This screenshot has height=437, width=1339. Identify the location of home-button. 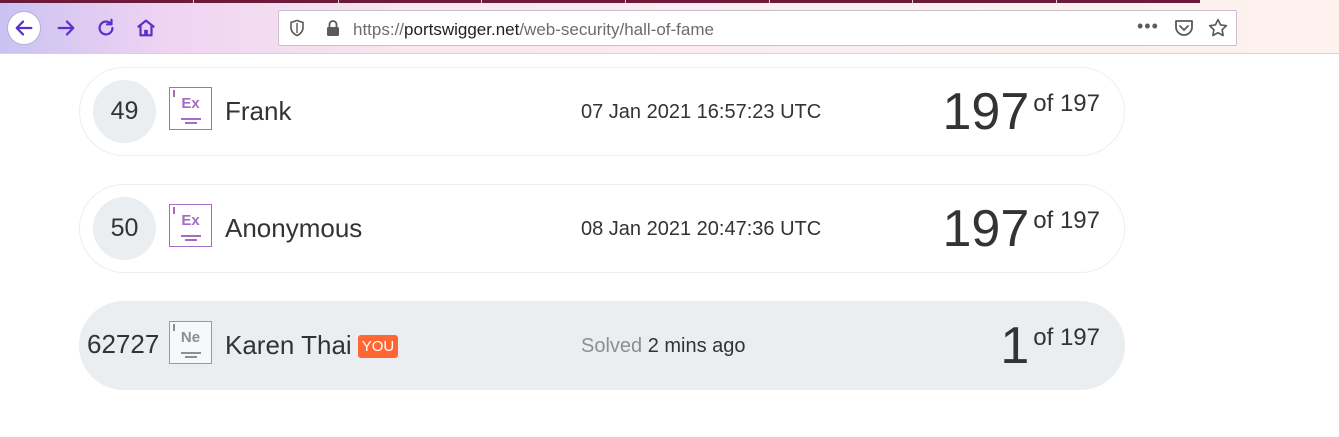
(146, 28).